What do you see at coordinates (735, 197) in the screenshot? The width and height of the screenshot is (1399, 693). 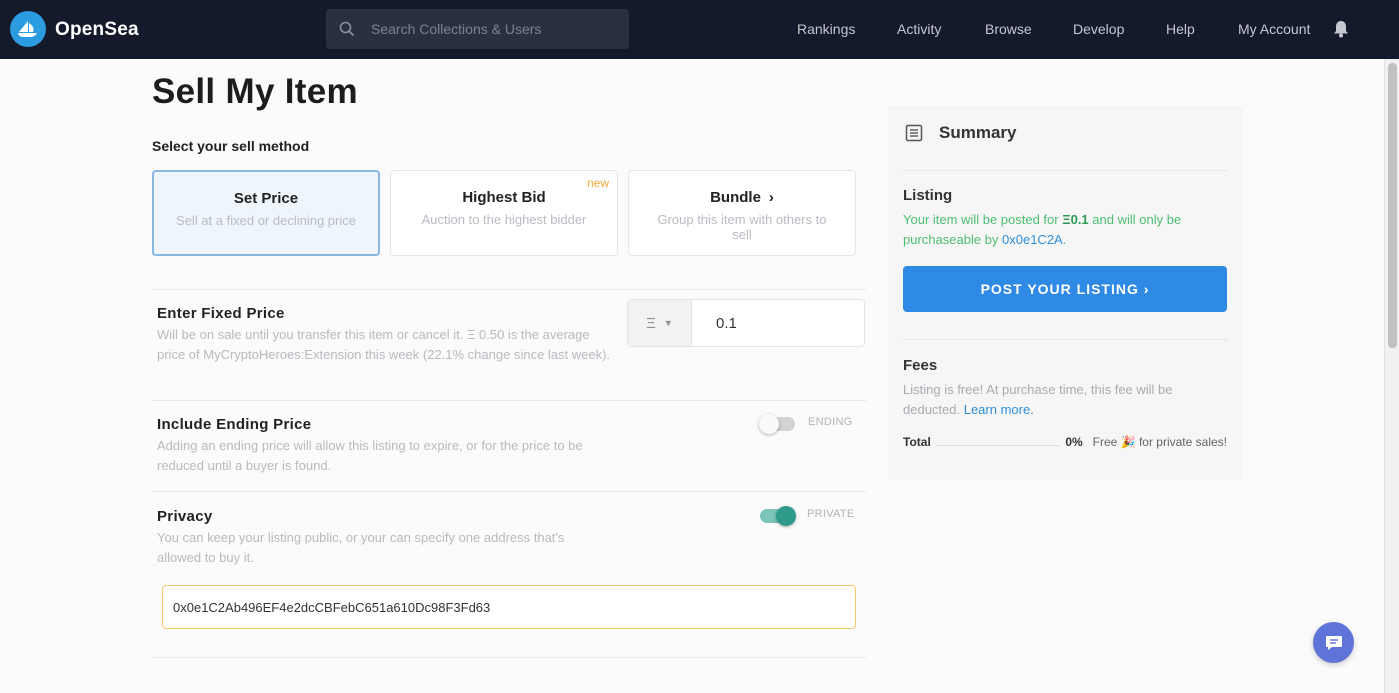 I see `method-title-text: Bundle` at bounding box center [735, 197].